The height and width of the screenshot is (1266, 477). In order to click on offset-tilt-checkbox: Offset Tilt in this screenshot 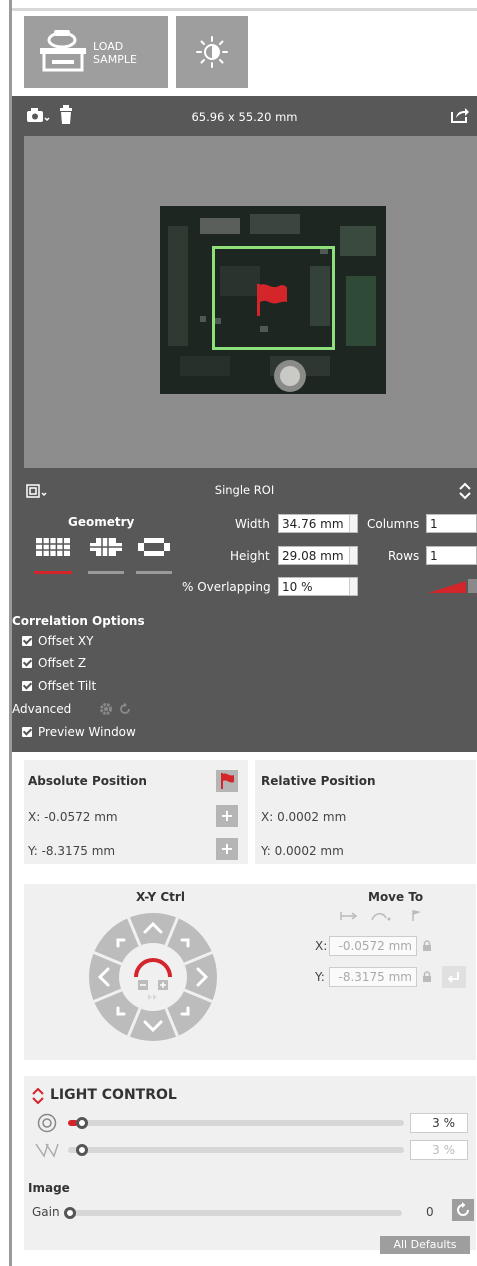, I will do `click(59, 686)`.